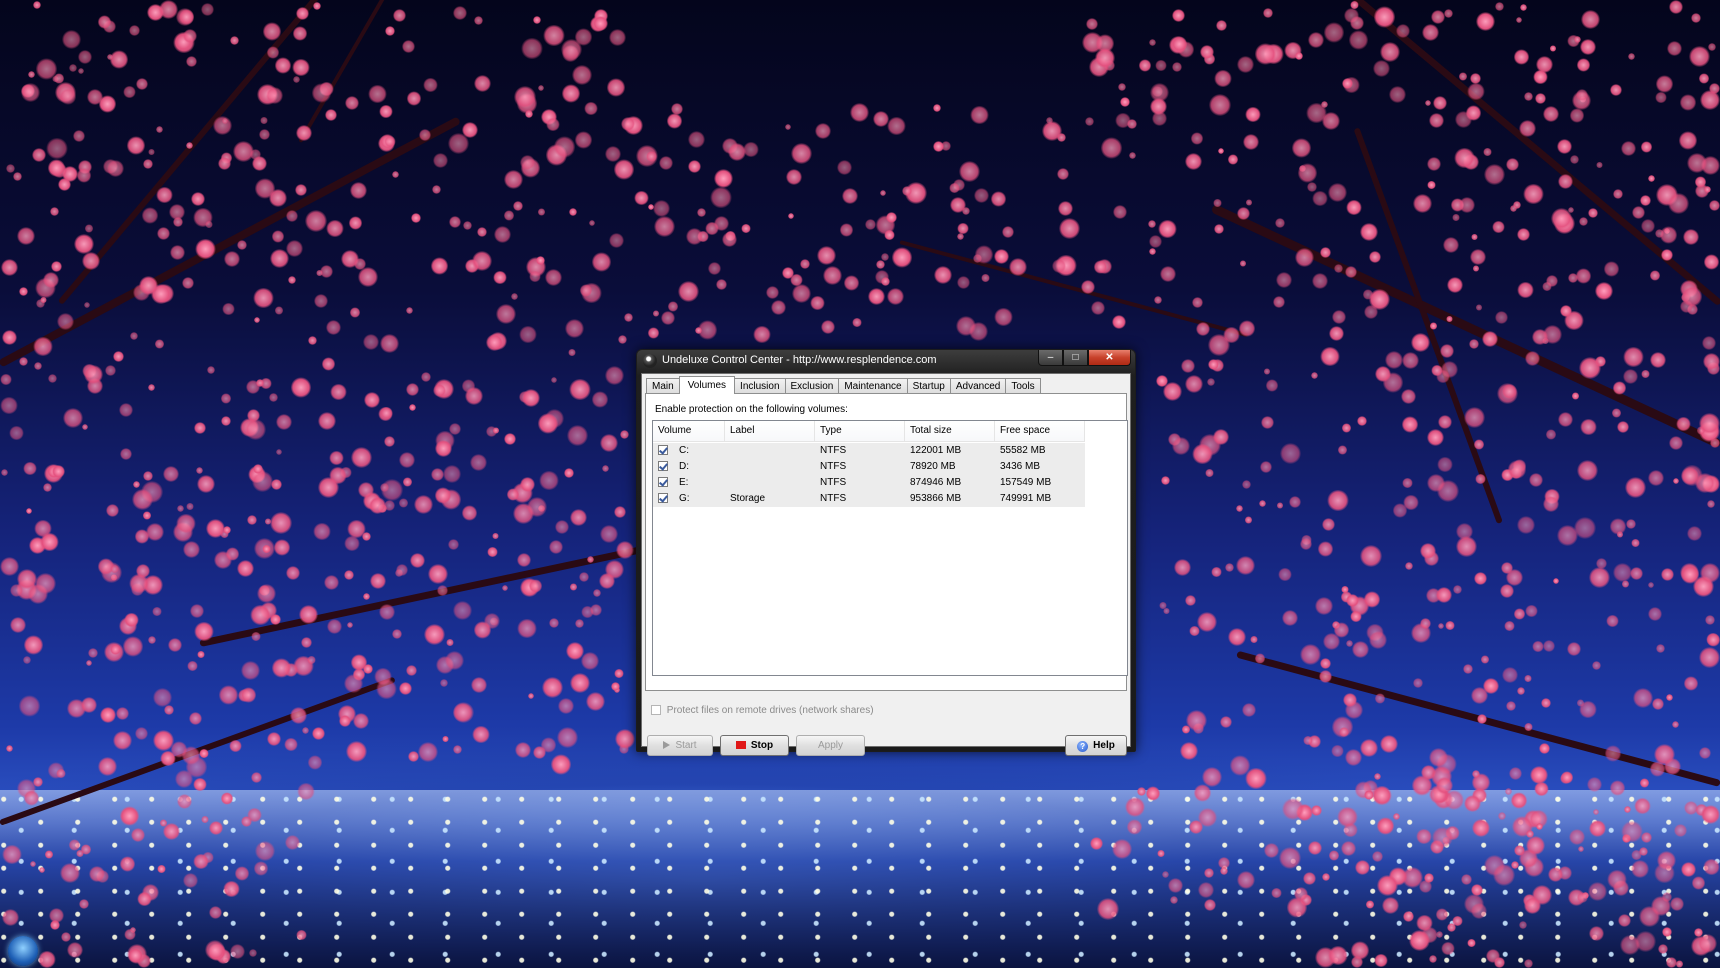 The image size is (1720, 968). I want to click on tab-exclusion: Exclusion, so click(812, 386).